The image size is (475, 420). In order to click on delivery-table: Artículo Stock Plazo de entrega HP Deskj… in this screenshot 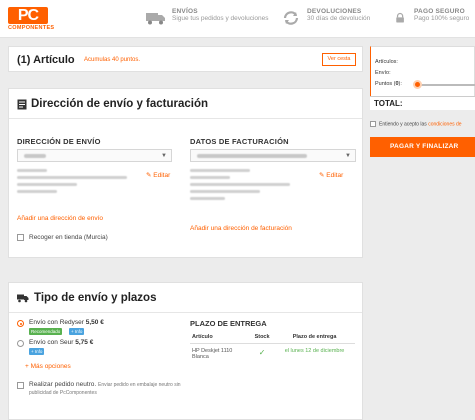, I will do `click(272, 347)`.